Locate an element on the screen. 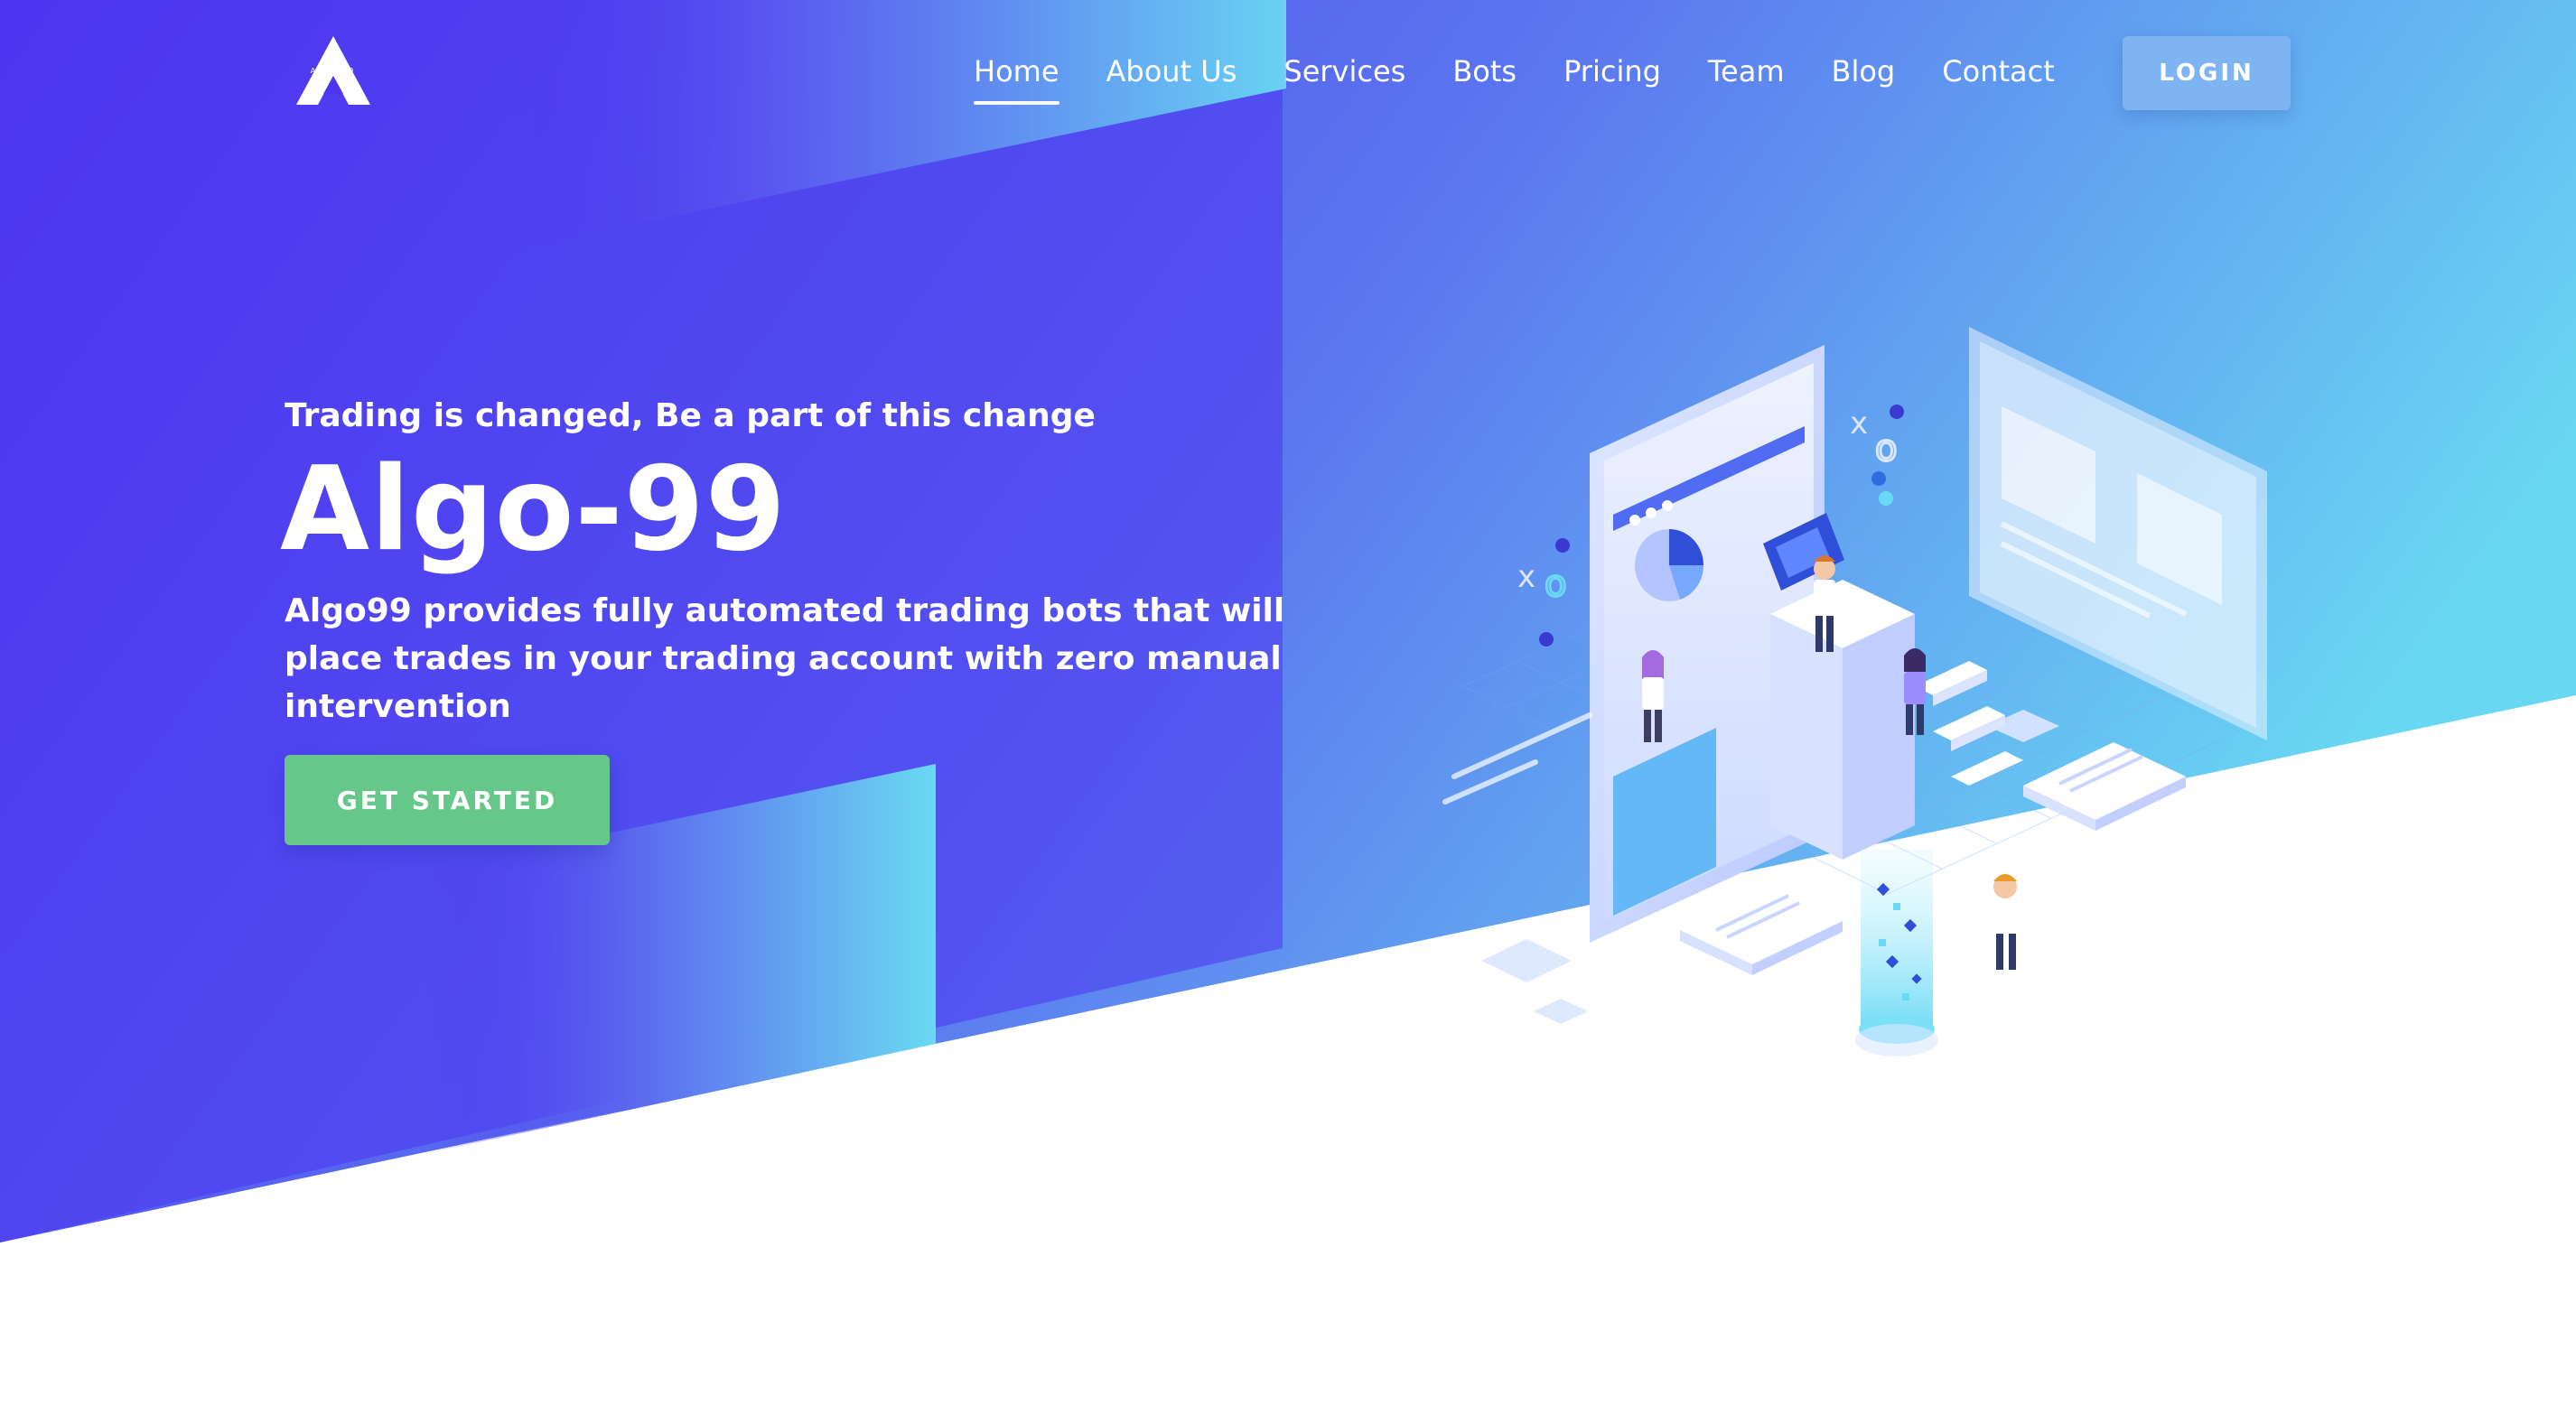  paper-stack-right is located at coordinates (2104, 786).